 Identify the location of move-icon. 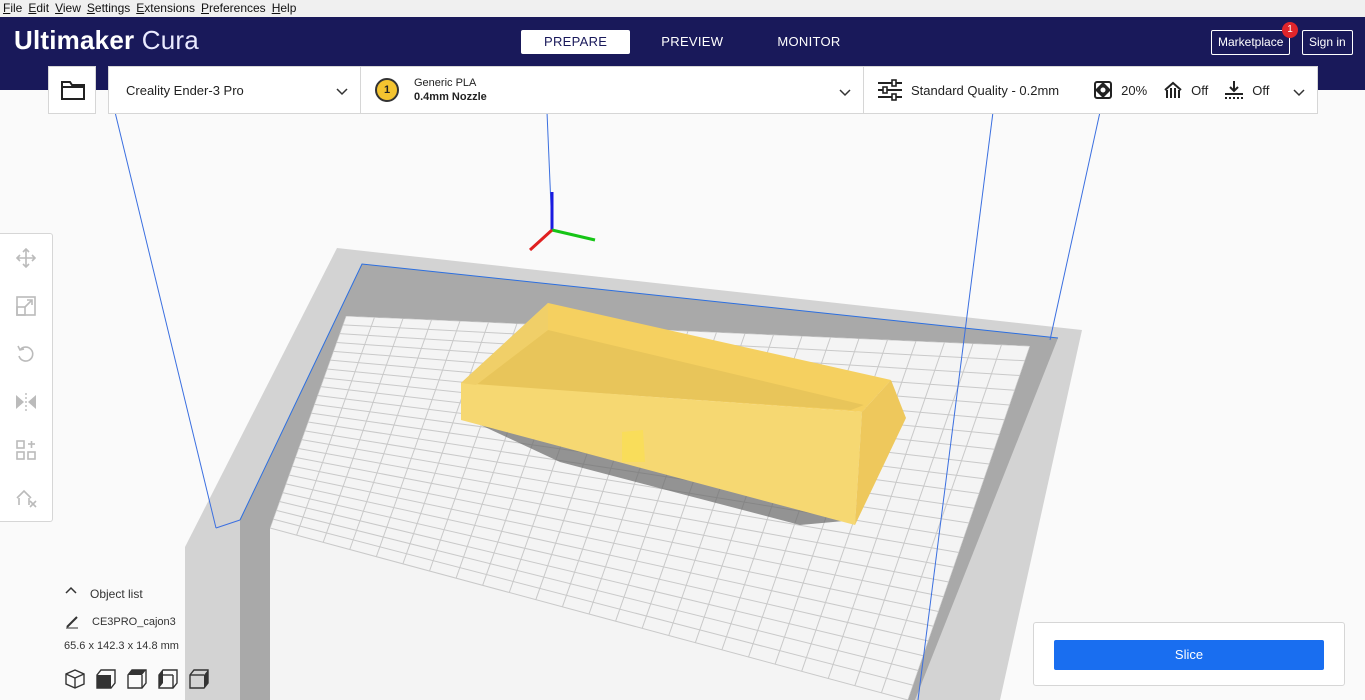
(26, 258).